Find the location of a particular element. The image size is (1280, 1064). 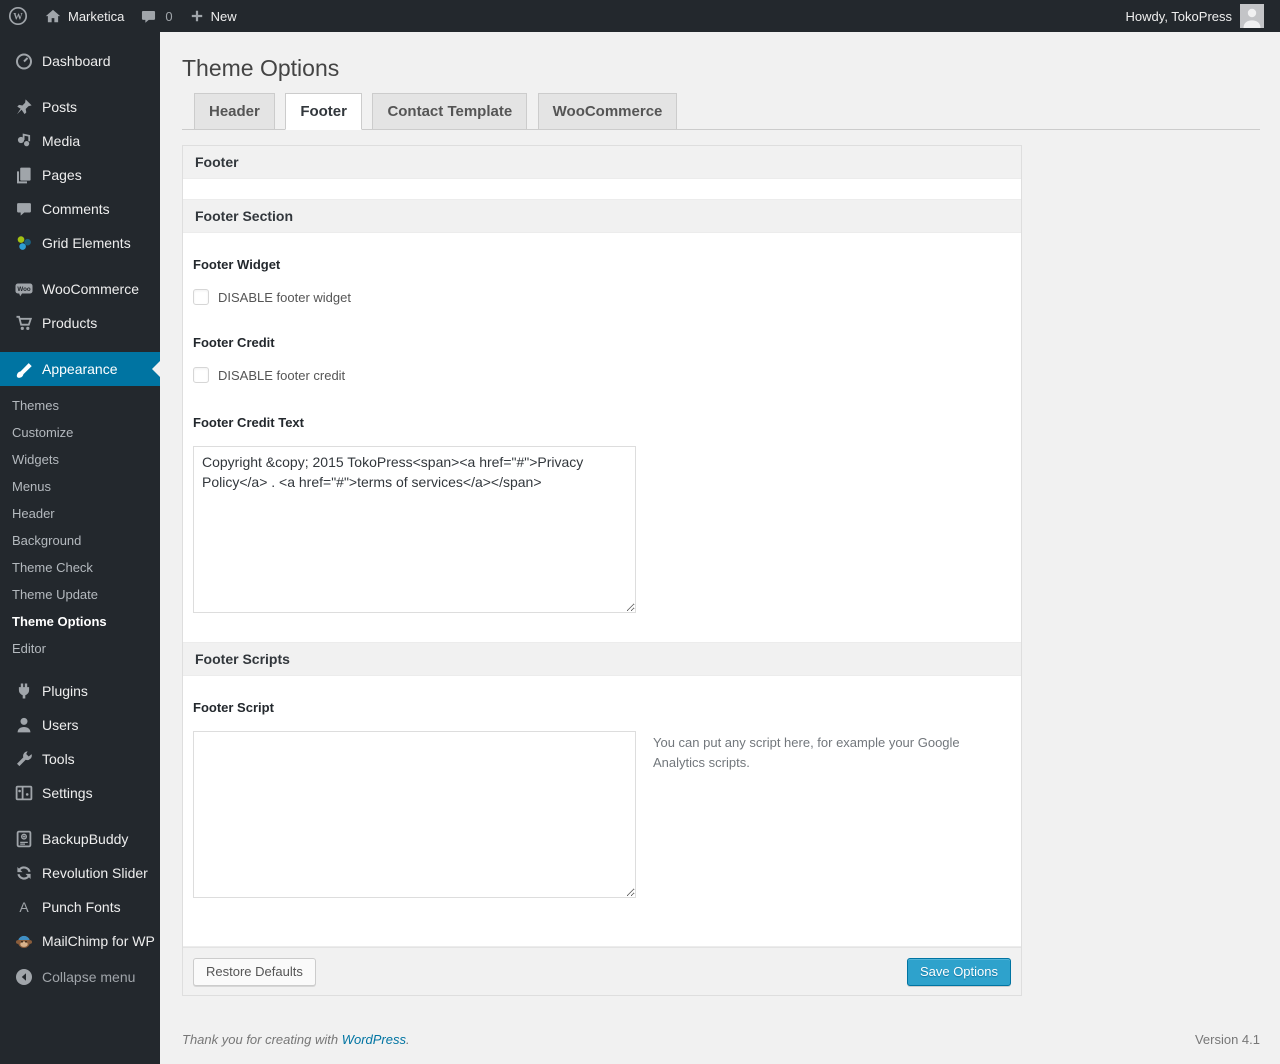

sidebar-item-backupbuddy: BackupBuddy is located at coordinates (80, 839).